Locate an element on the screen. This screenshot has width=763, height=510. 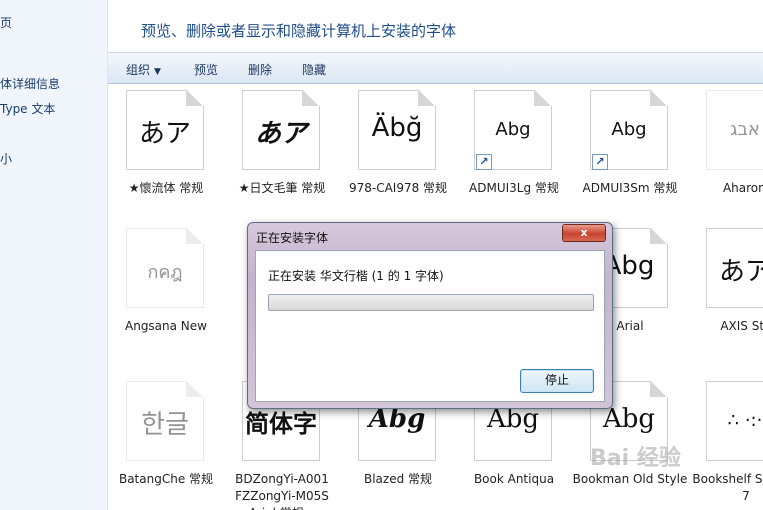
font-sample: Äbğ is located at coordinates (397, 128).